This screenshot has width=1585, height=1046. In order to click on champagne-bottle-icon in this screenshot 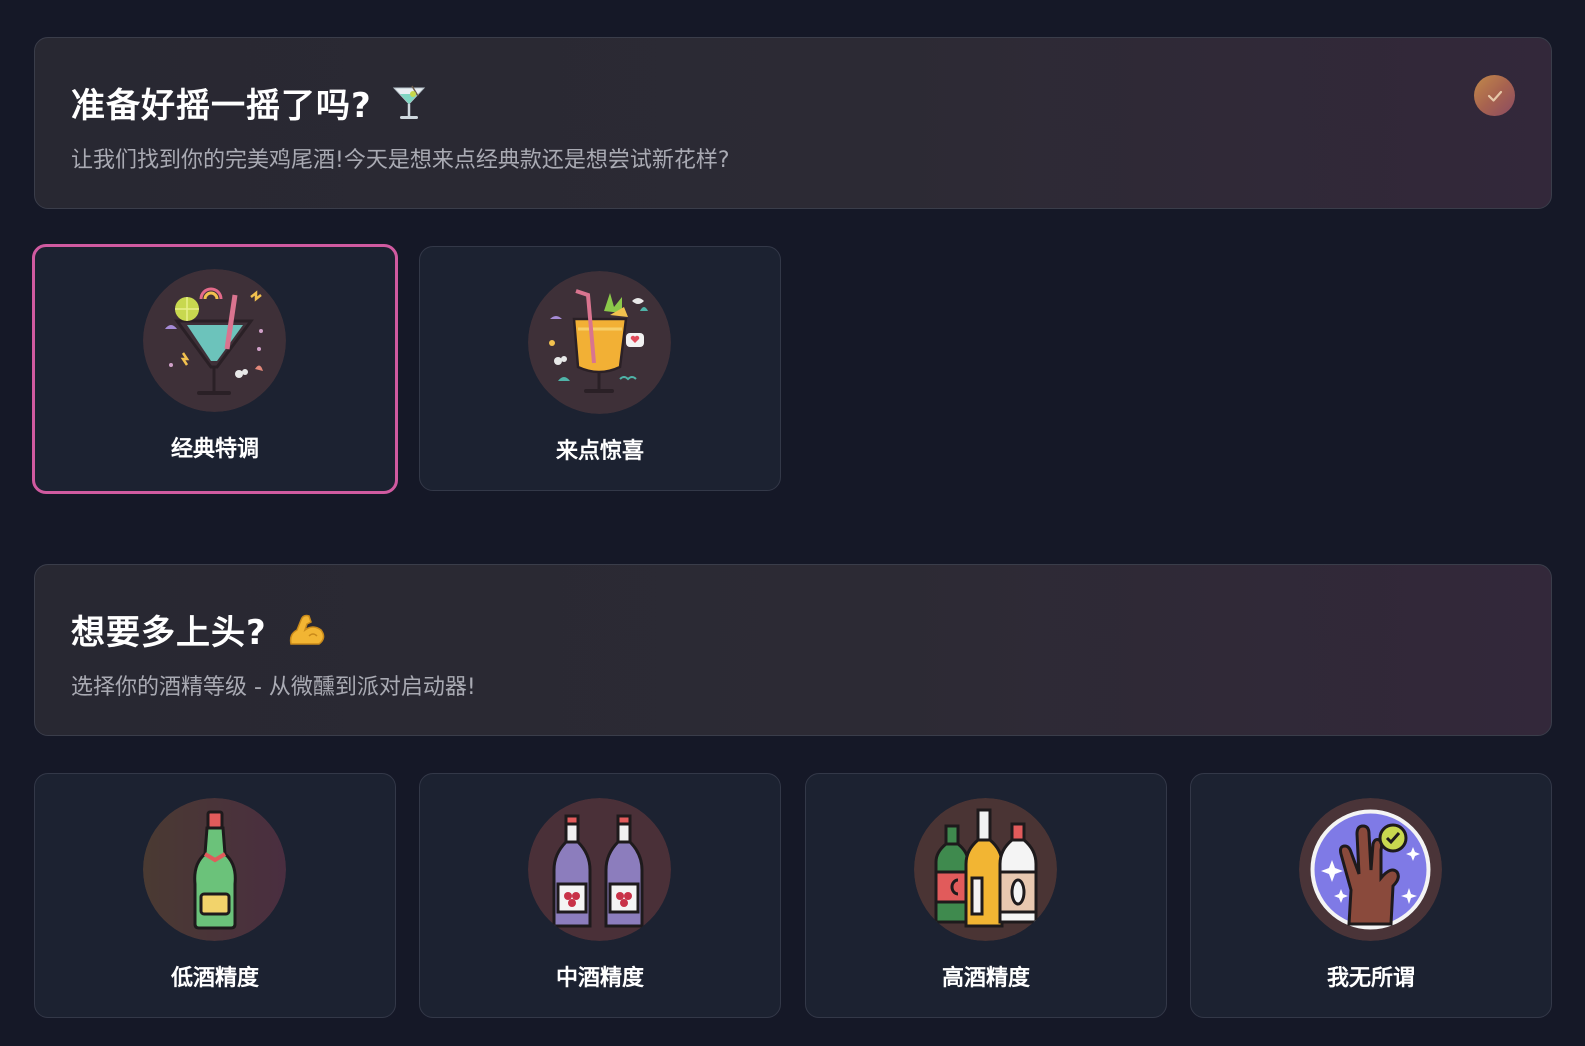, I will do `click(214, 869)`.